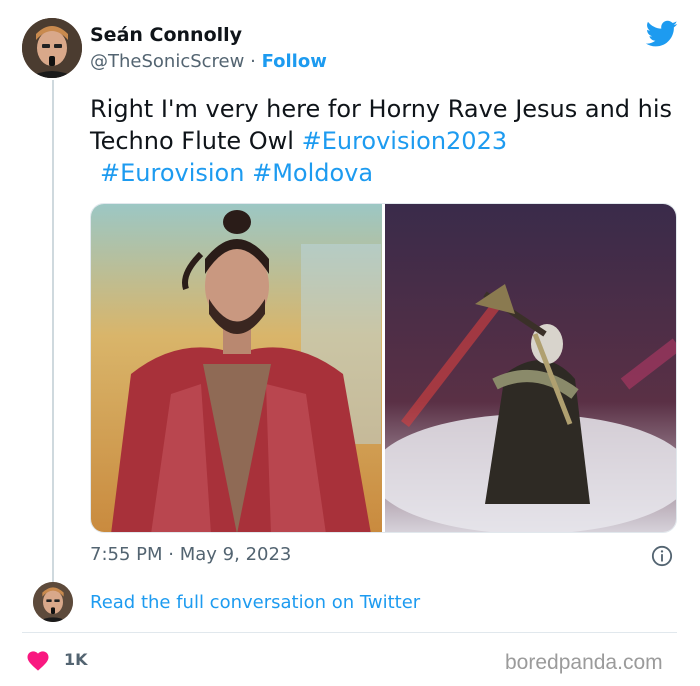  What do you see at coordinates (235, 554) in the screenshot?
I see `tweet-date: May 9, 2023` at bounding box center [235, 554].